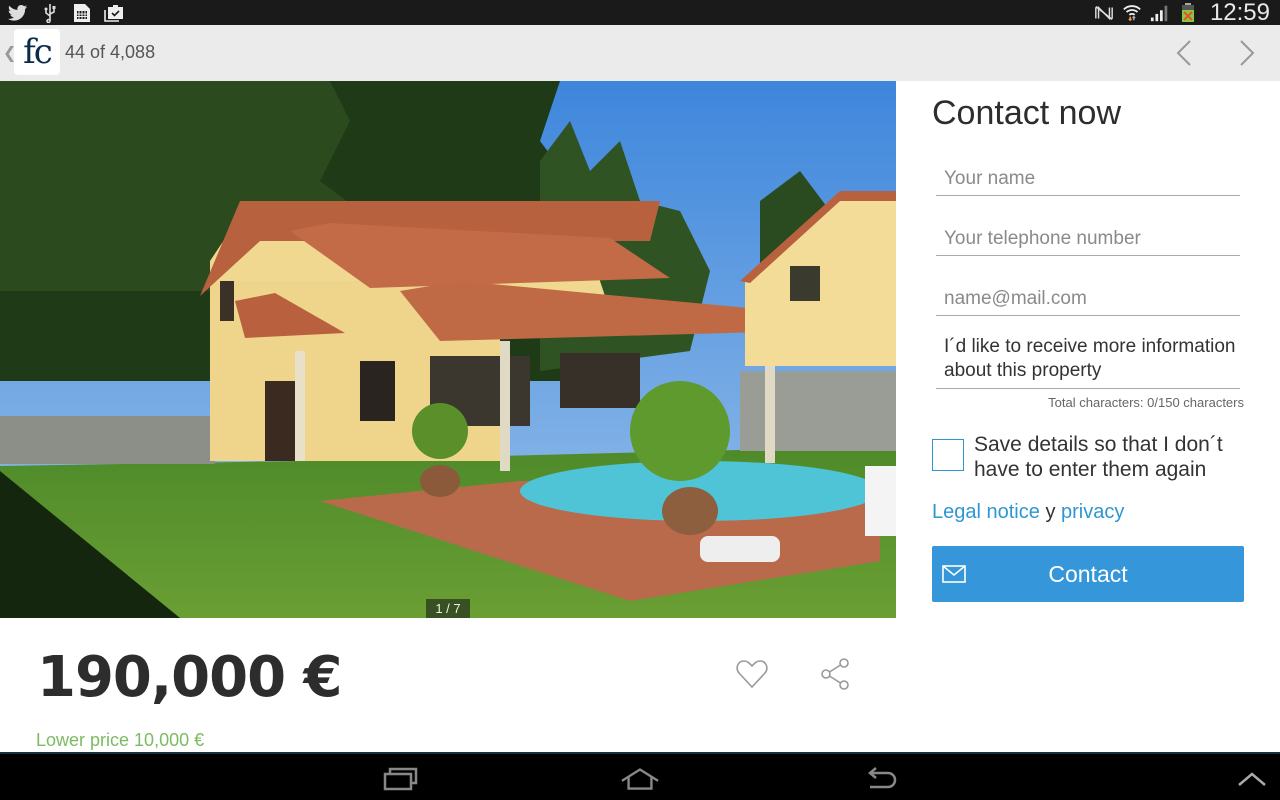  What do you see at coordinates (1188, 12) in the screenshot?
I see `battery-charging-icon` at bounding box center [1188, 12].